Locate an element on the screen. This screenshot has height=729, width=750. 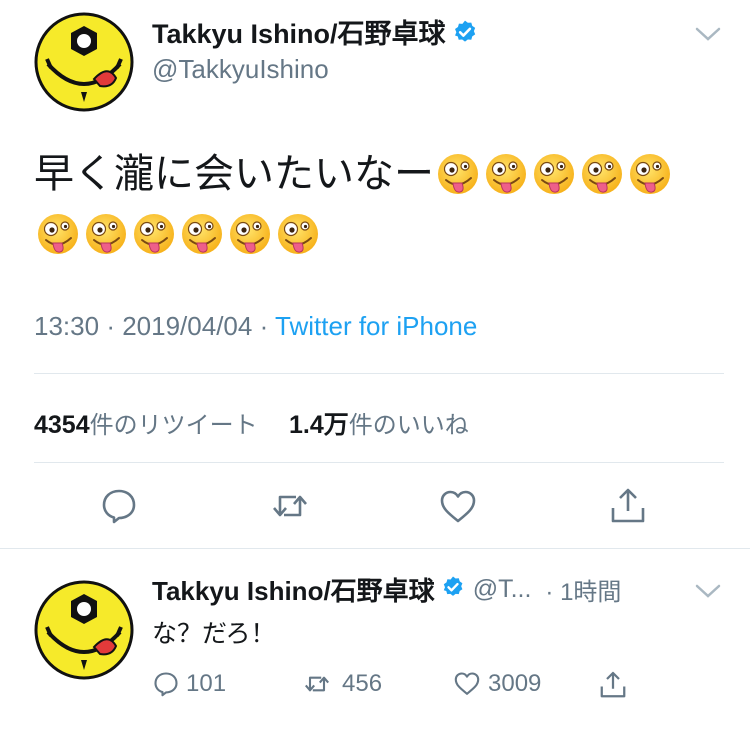
tweet-meta: 13:30 · 2019/04/04 · Twitter for iPhone is located at coordinates (255, 326).